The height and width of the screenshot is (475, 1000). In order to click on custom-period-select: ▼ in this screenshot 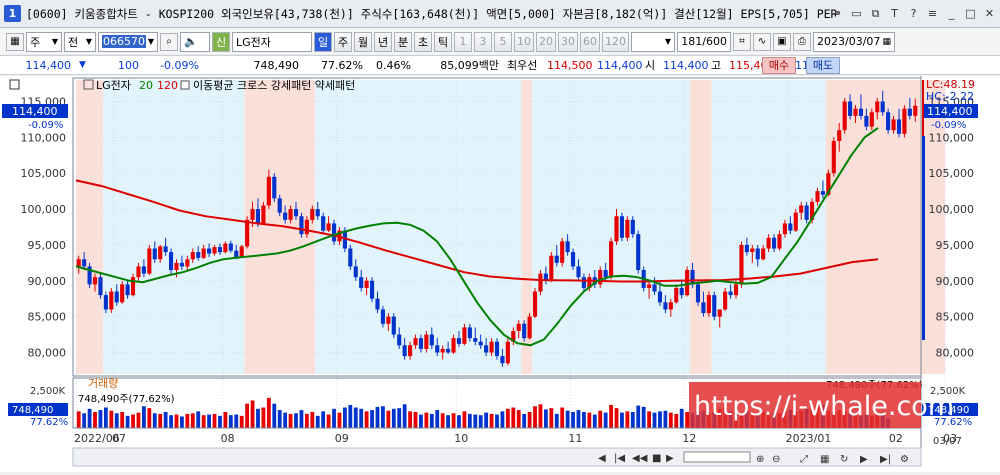, I will do `click(653, 41)`.